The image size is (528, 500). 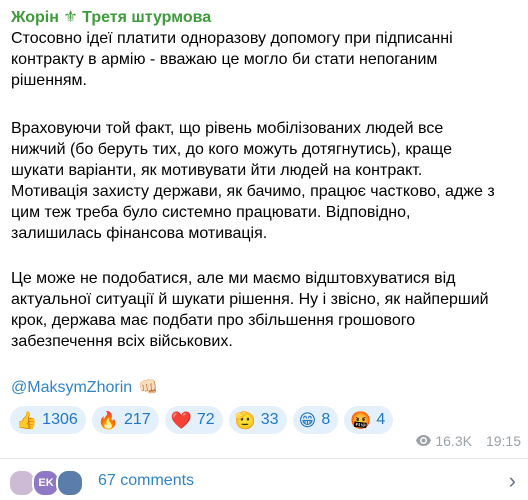 I want to click on channel-name: Жорін ⚜ Третя штурмова, so click(x=111, y=18).